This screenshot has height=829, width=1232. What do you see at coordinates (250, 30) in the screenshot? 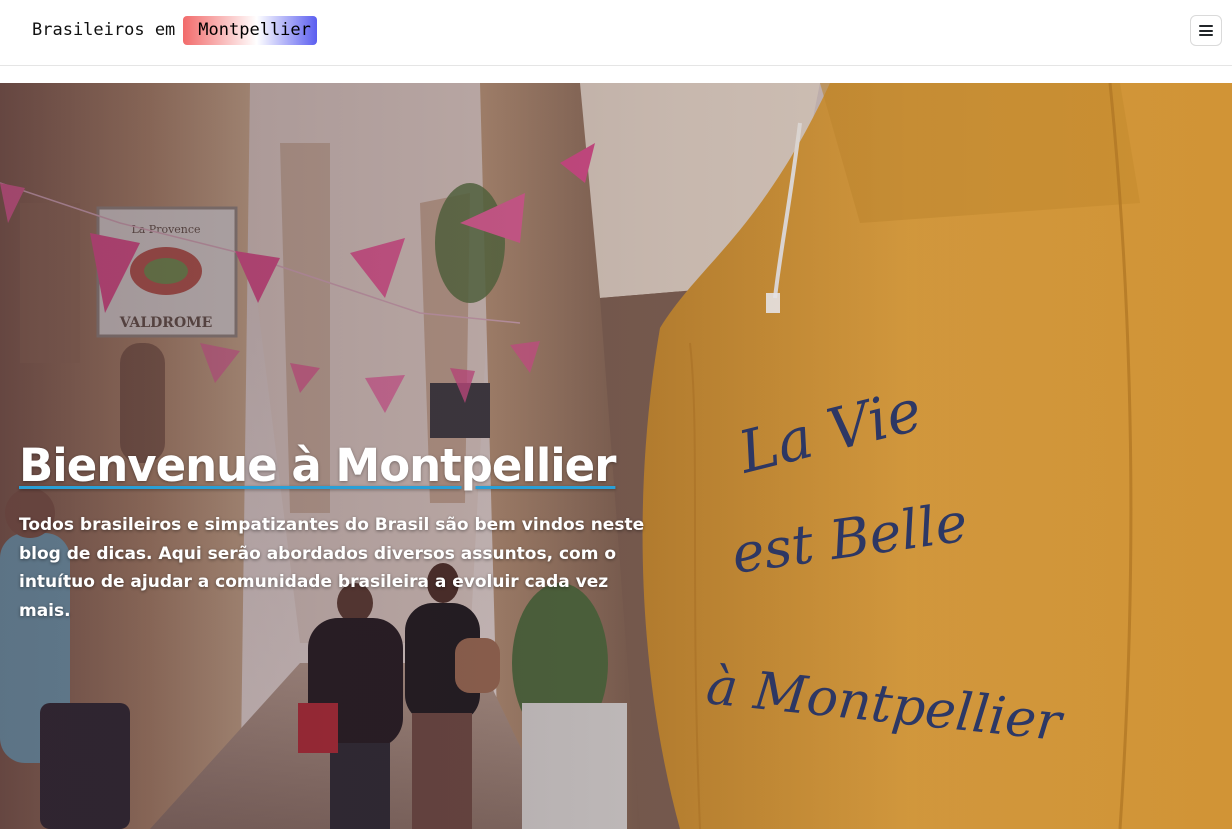
I see `brand-highlight: Montpellier` at bounding box center [250, 30].